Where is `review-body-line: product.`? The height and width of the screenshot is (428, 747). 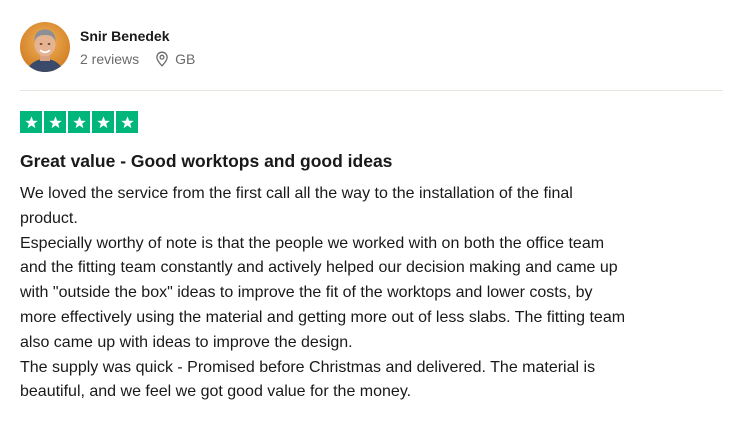 review-body-line: product. is located at coordinates (49, 218).